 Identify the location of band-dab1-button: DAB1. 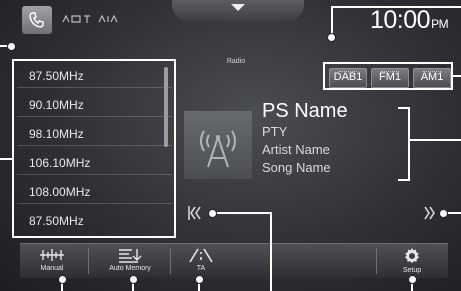
(348, 78).